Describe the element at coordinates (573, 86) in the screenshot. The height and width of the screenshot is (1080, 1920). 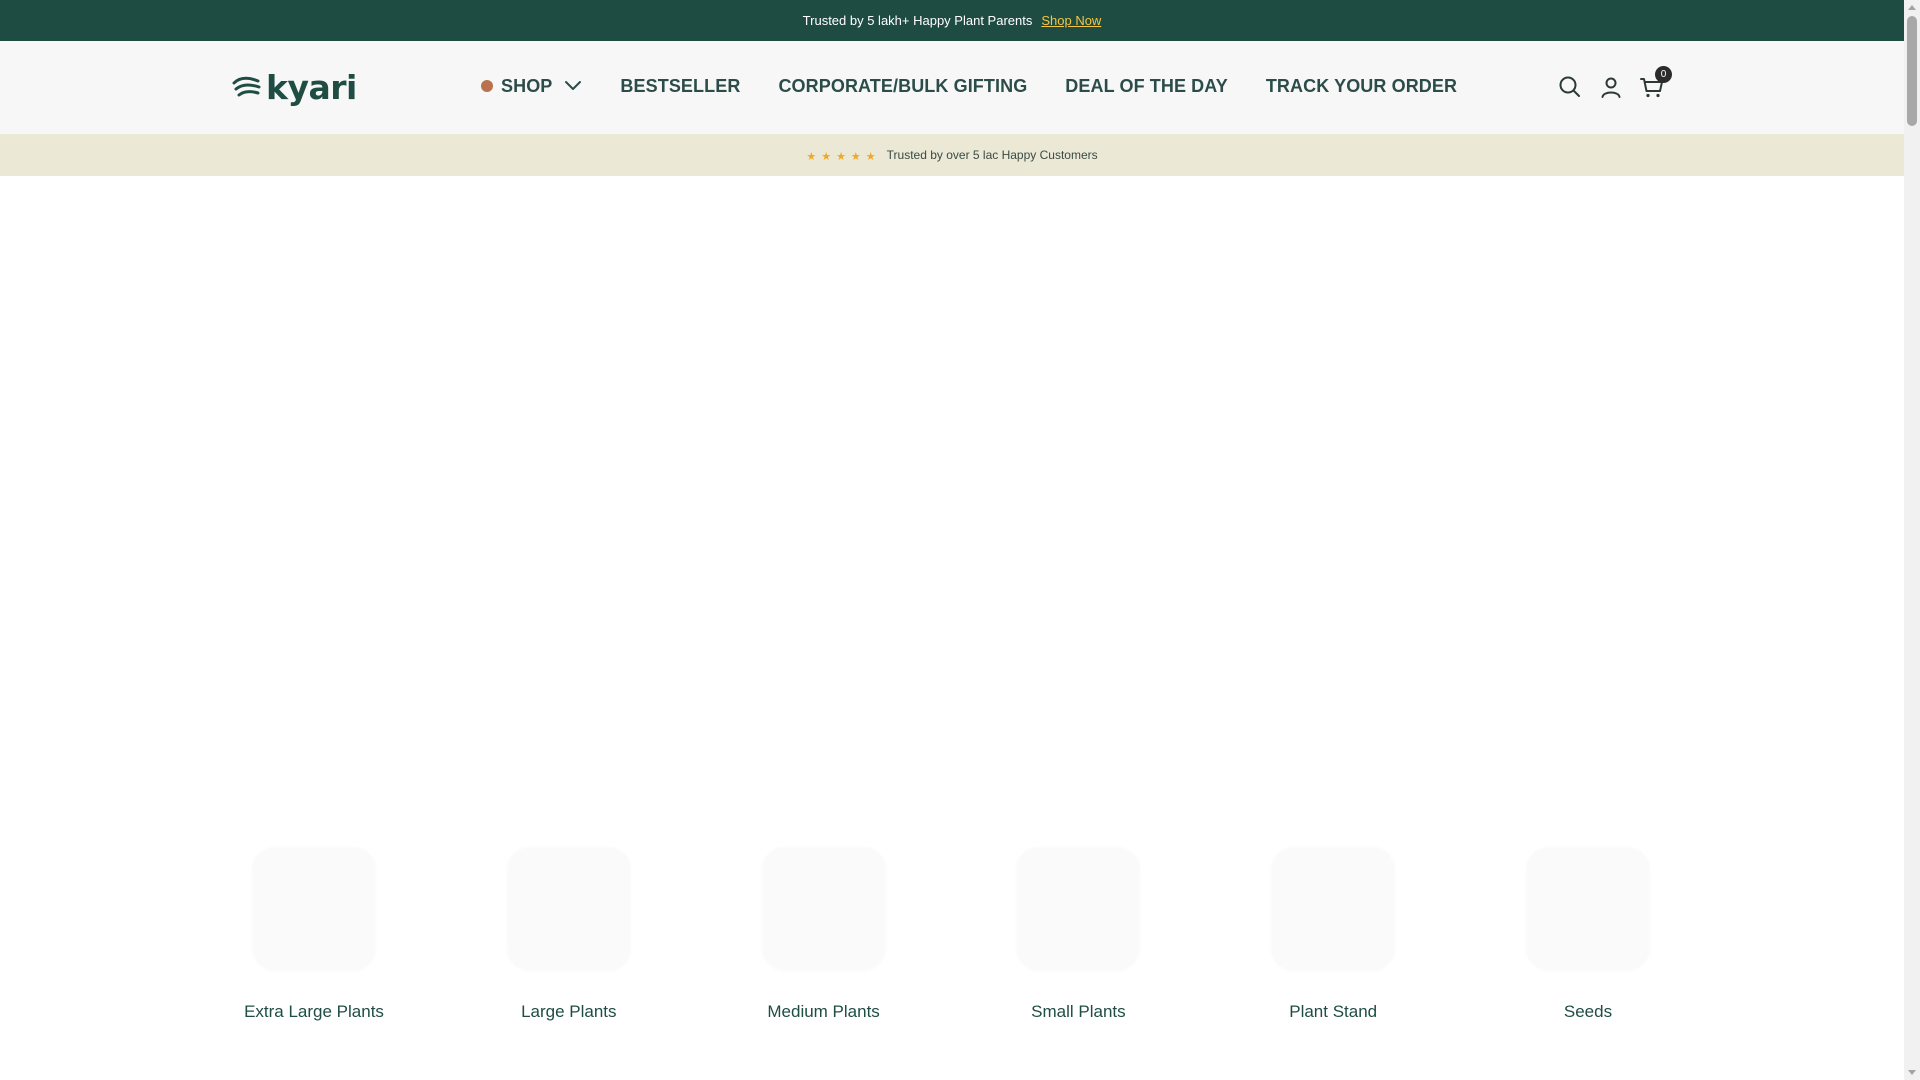
I see `chevron-down-icon` at that location.